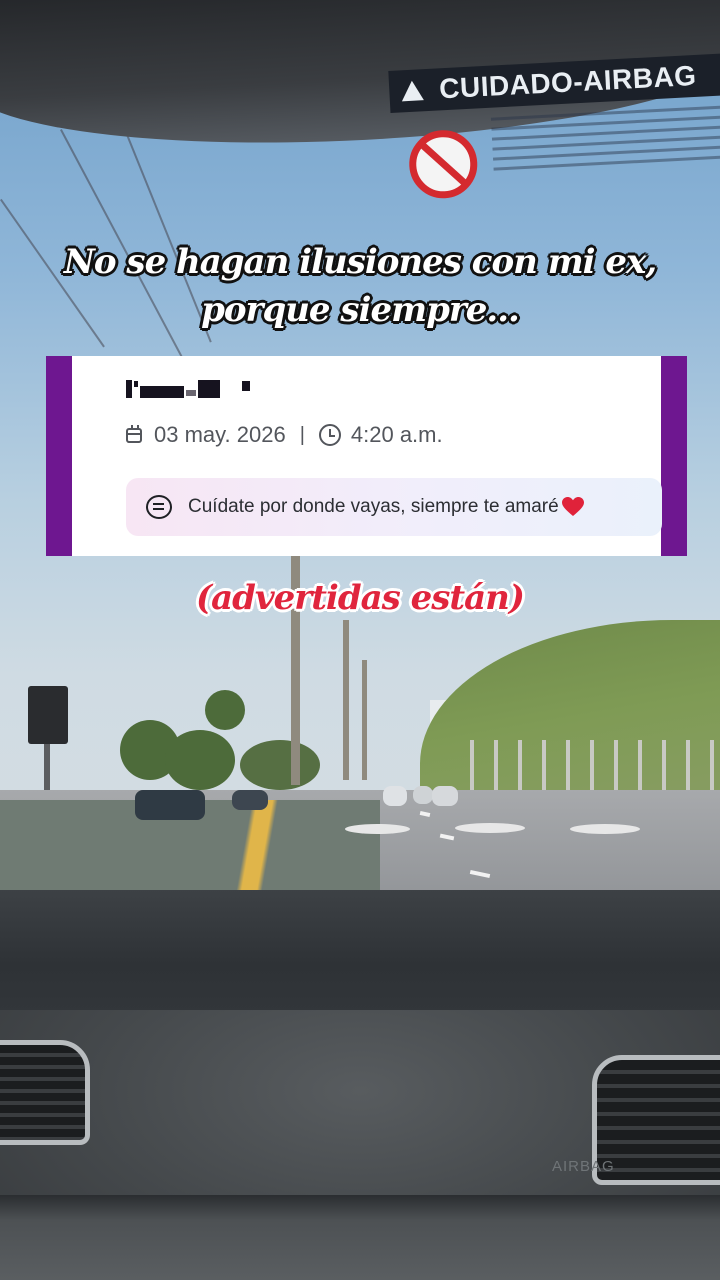 Image resolution: width=720 pixels, height=1280 pixels. Describe the element at coordinates (188, 389) in the screenshot. I see `sender-name-redacted` at that location.